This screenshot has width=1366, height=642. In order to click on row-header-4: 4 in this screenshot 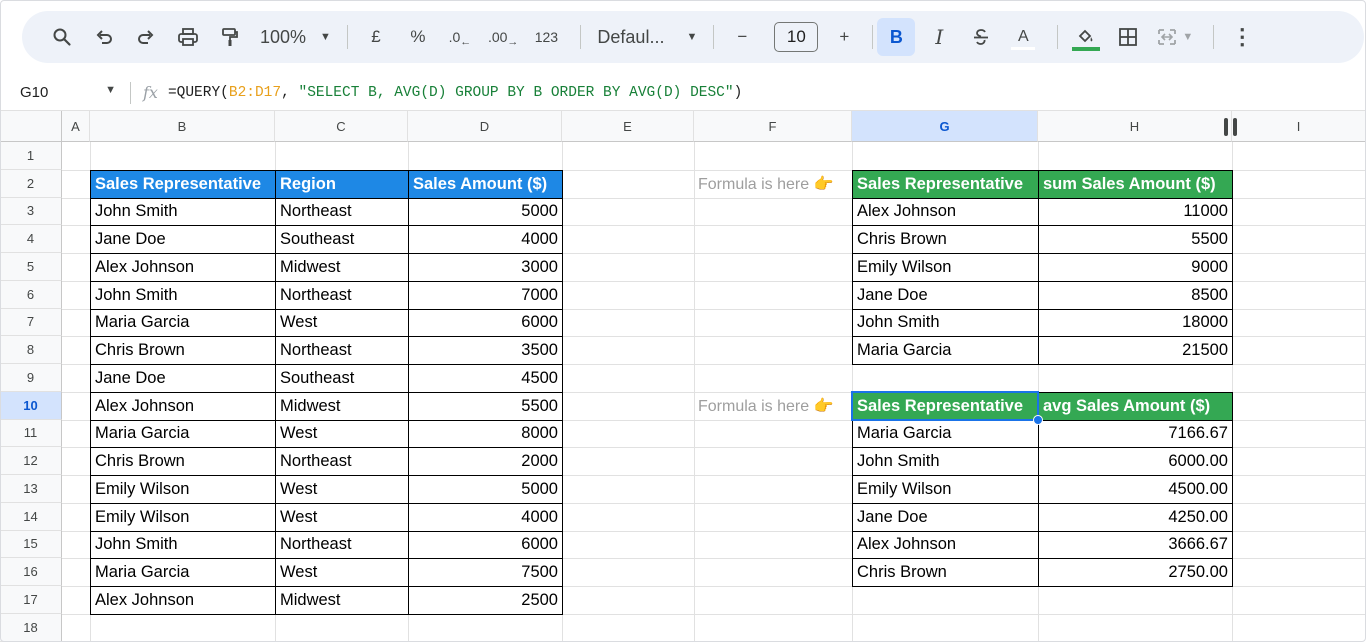, I will do `click(31, 239)`.